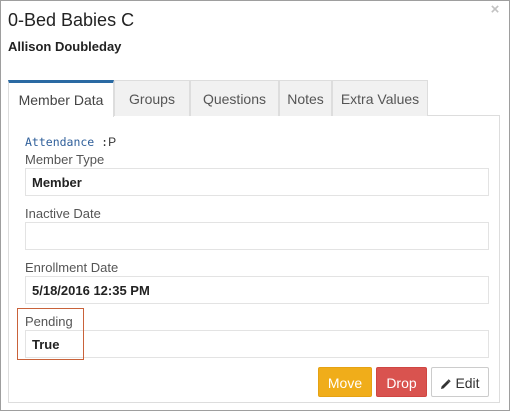 The width and height of the screenshot is (510, 411). Describe the element at coordinates (61, 98) in the screenshot. I see `tab-member-data: Member Data` at that location.